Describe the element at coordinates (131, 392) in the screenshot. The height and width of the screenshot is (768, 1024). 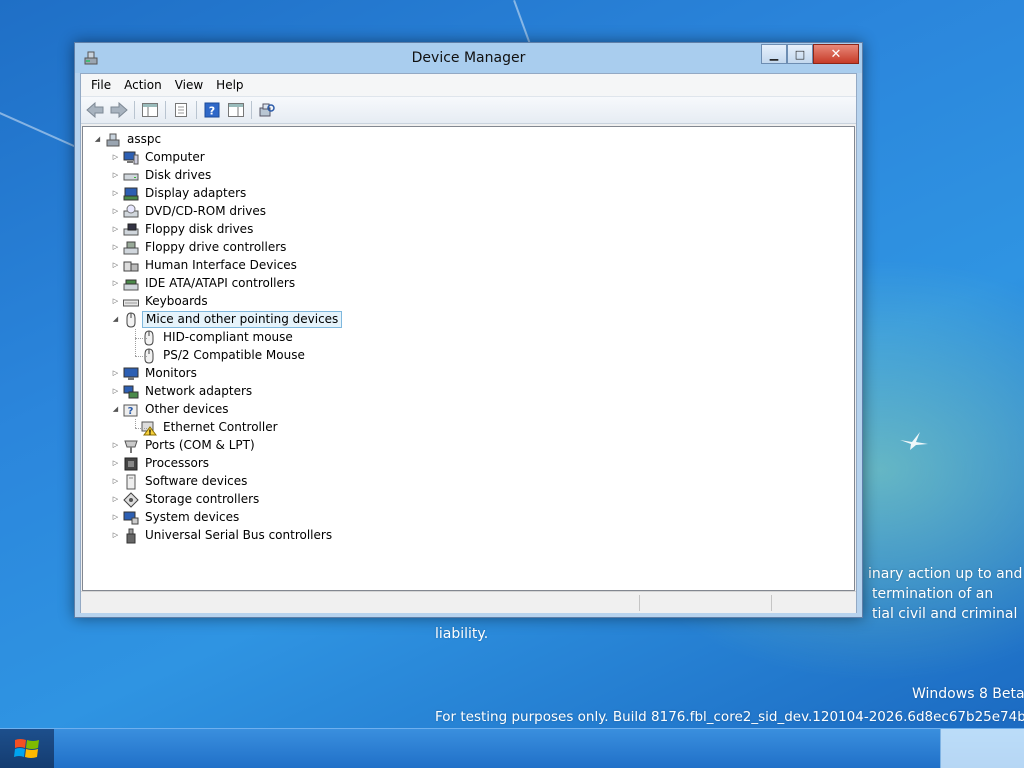
I see `network-adapter-icon` at that location.